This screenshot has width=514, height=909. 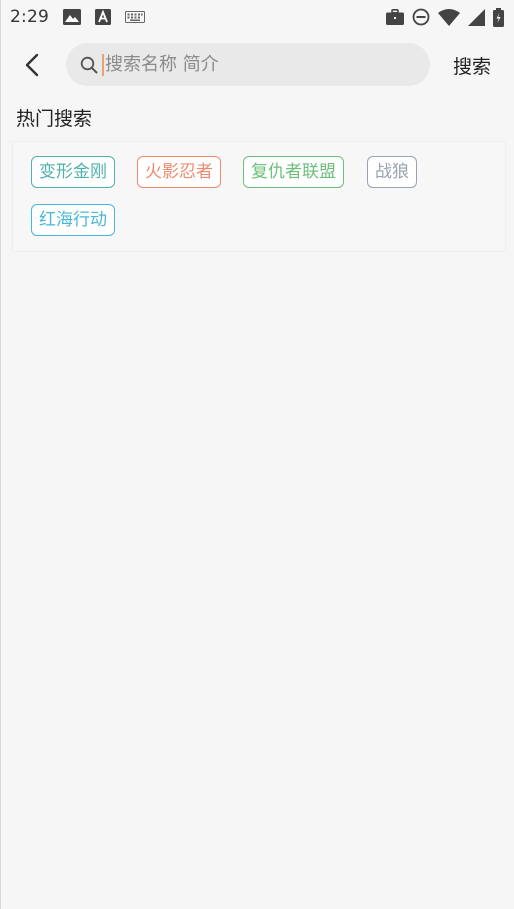 What do you see at coordinates (476, 17) in the screenshot?
I see `signal-icon` at bounding box center [476, 17].